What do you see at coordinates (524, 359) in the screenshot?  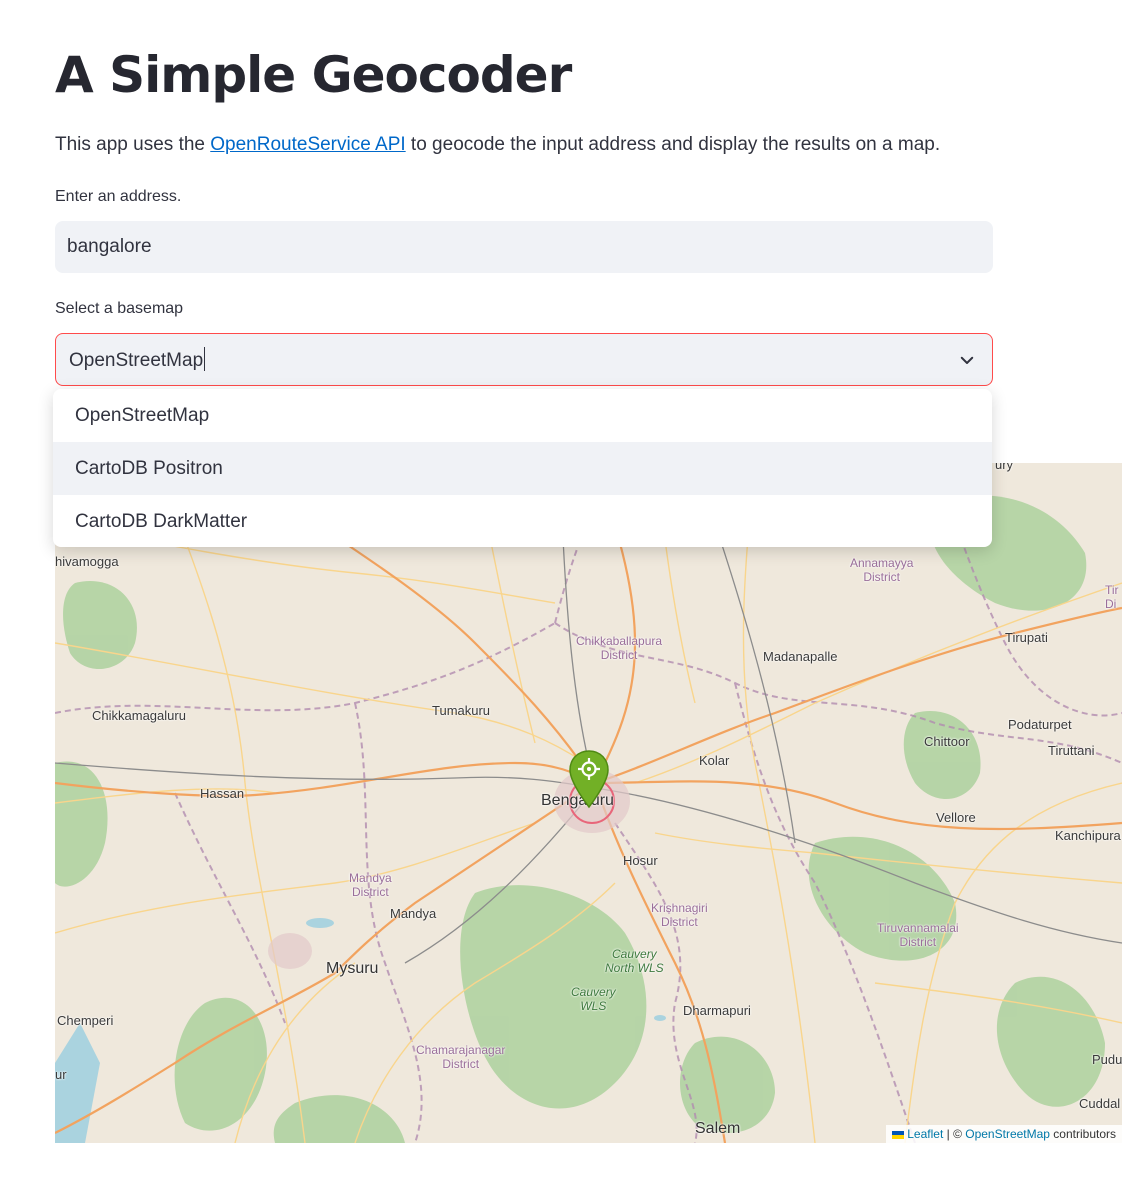 I see `basemap-select: OpenStreetMap` at bounding box center [524, 359].